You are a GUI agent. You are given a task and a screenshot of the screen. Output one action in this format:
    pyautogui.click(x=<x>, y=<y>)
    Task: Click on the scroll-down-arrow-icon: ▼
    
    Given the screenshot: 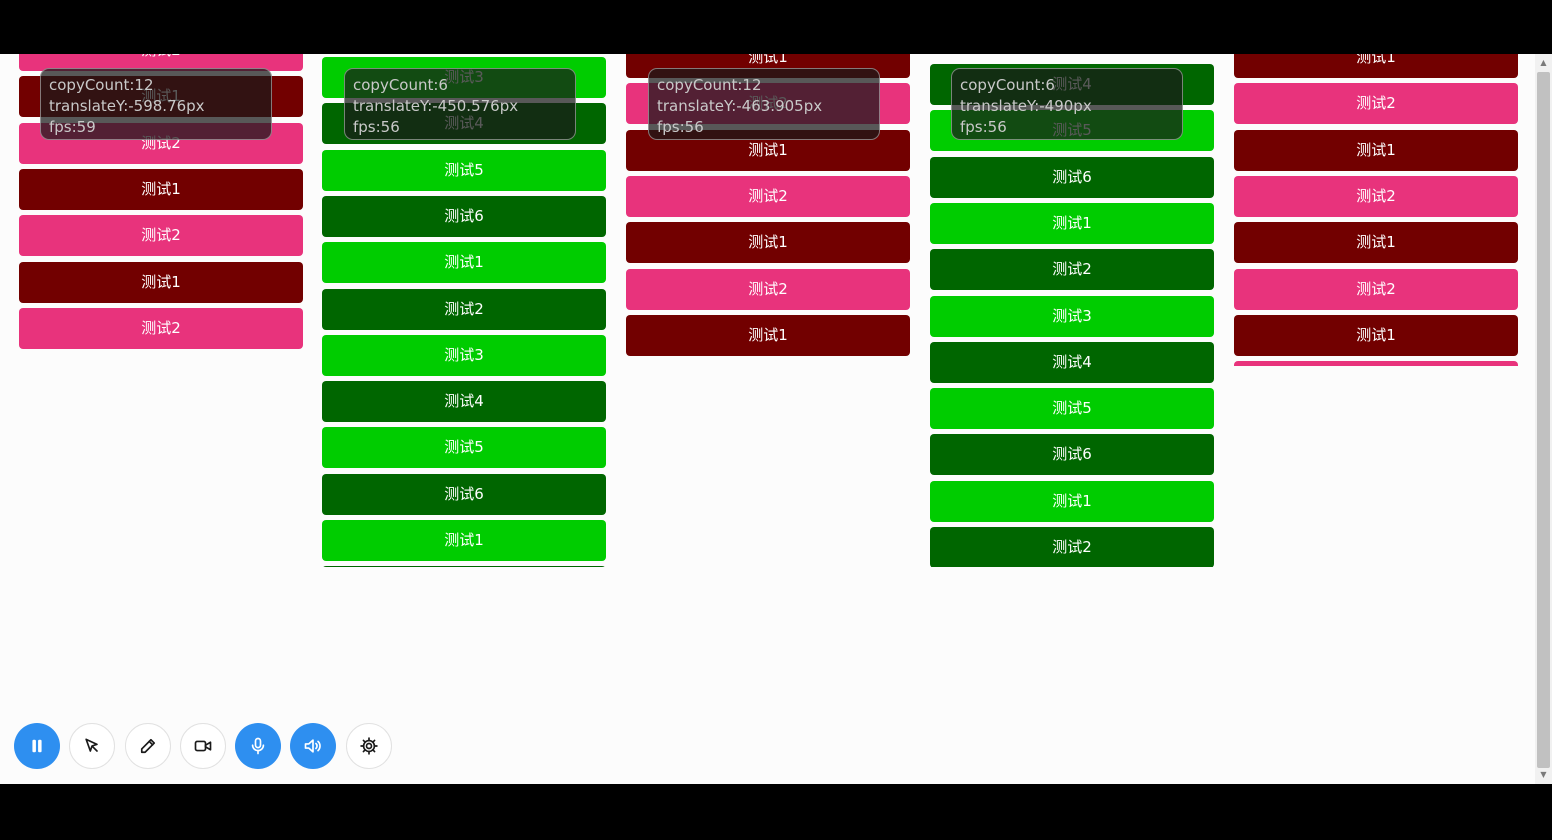 What is the action you would take?
    pyautogui.click(x=1543, y=775)
    